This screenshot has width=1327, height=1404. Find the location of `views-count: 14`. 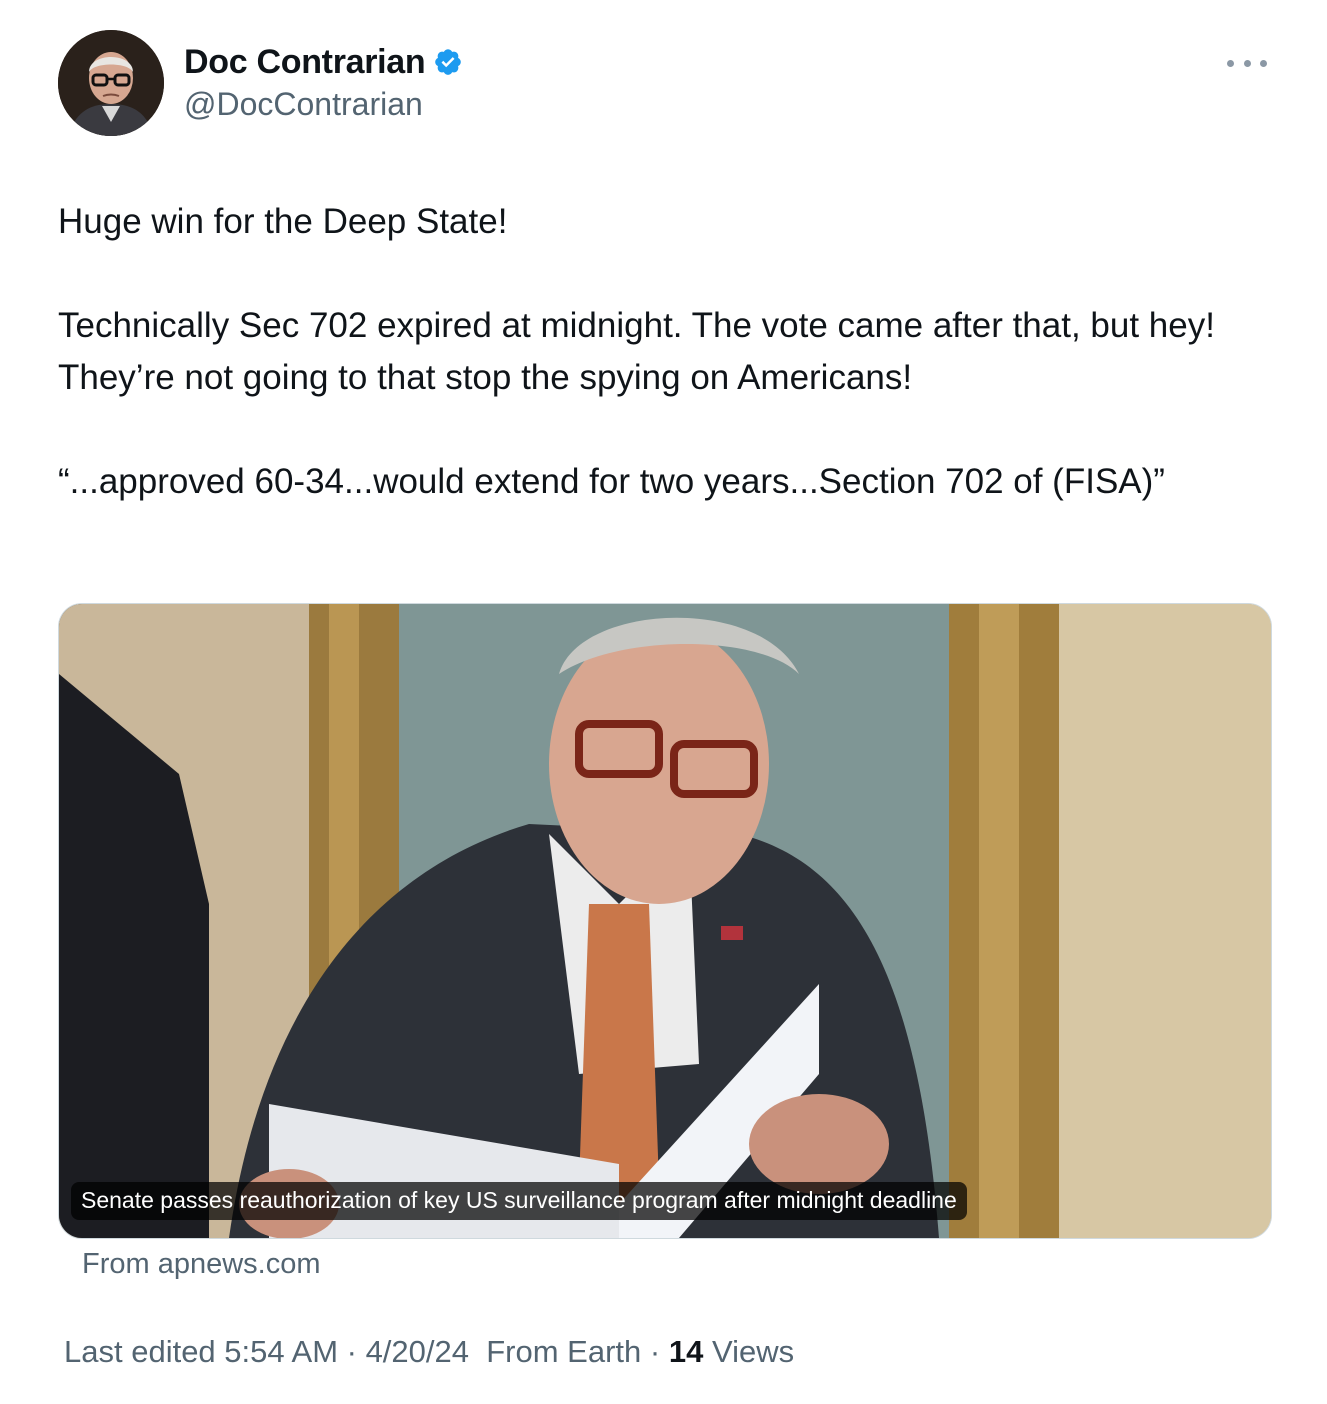

views-count: 14 is located at coordinates (686, 1351).